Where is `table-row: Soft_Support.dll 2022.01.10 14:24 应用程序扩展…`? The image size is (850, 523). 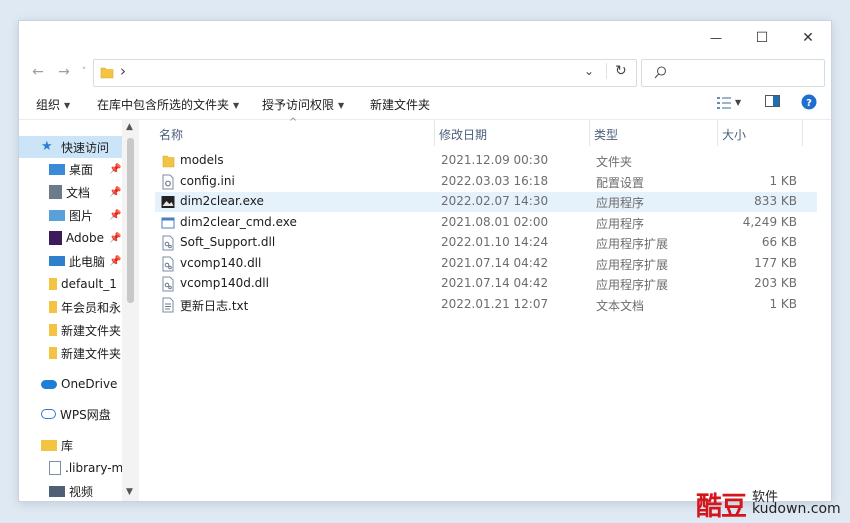 table-row: Soft_Support.dll 2022.01.10 14:24 应用程序扩展… is located at coordinates (486, 243).